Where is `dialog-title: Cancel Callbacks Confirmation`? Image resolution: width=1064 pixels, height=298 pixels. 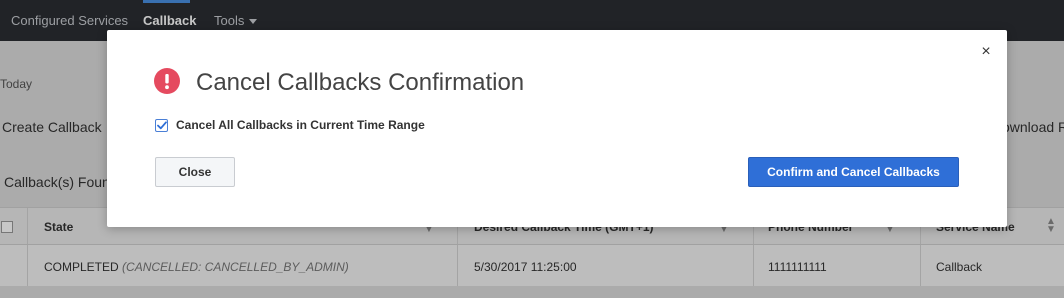
dialog-title: Cancel Callbacks Confirmation is located at coordinates (360, 82).